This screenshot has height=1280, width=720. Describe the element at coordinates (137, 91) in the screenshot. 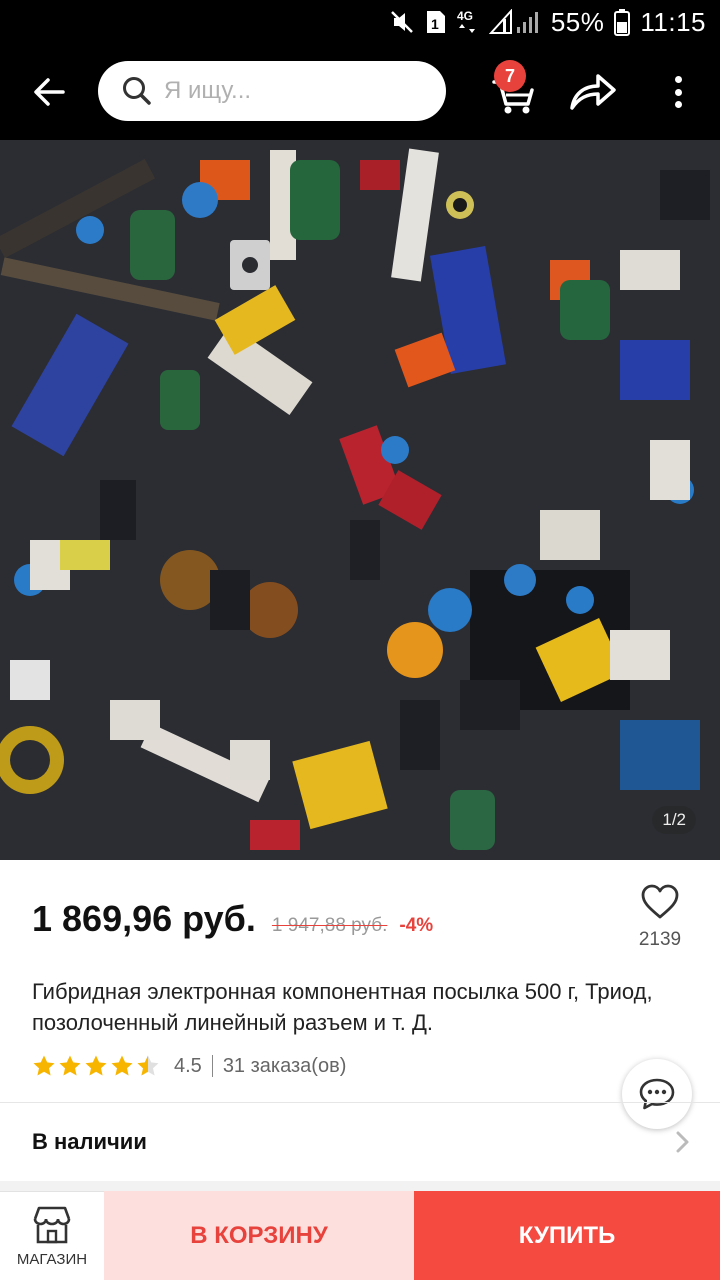

I see `search-icon` at that location.